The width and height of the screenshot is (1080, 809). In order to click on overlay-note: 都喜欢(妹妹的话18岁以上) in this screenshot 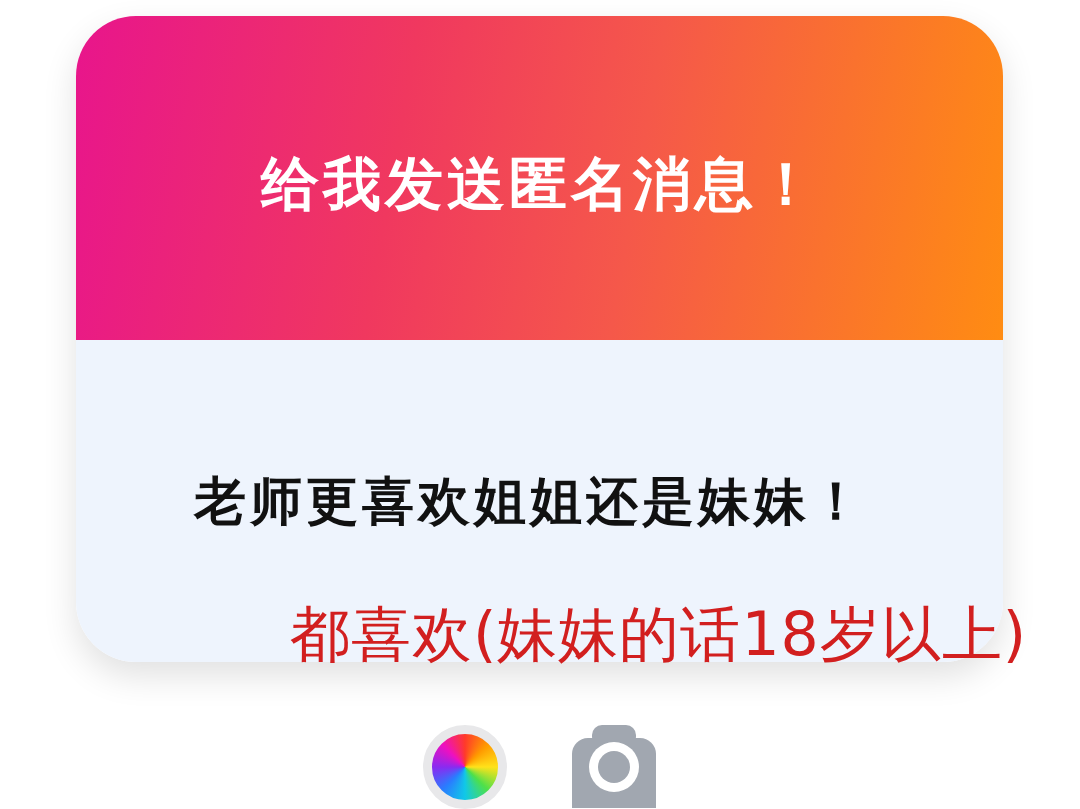, I will do `click(659, 634)`.